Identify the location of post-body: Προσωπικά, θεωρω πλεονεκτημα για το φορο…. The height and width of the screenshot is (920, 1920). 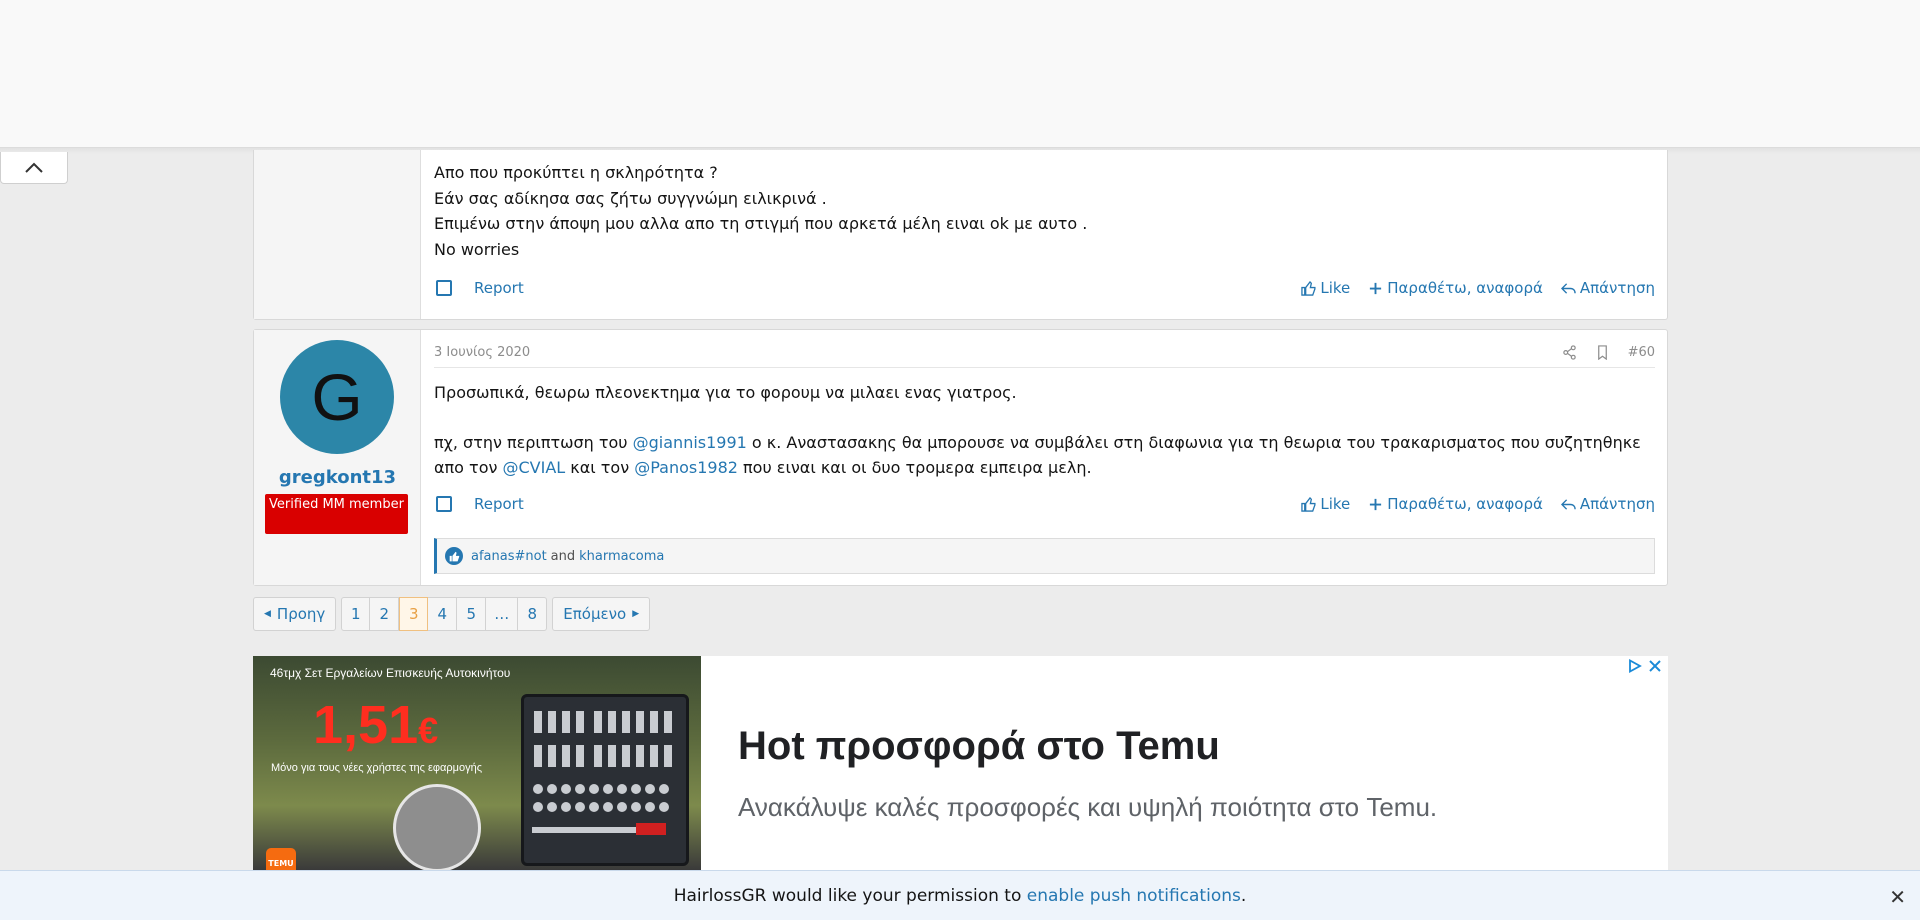
(1046, 442).